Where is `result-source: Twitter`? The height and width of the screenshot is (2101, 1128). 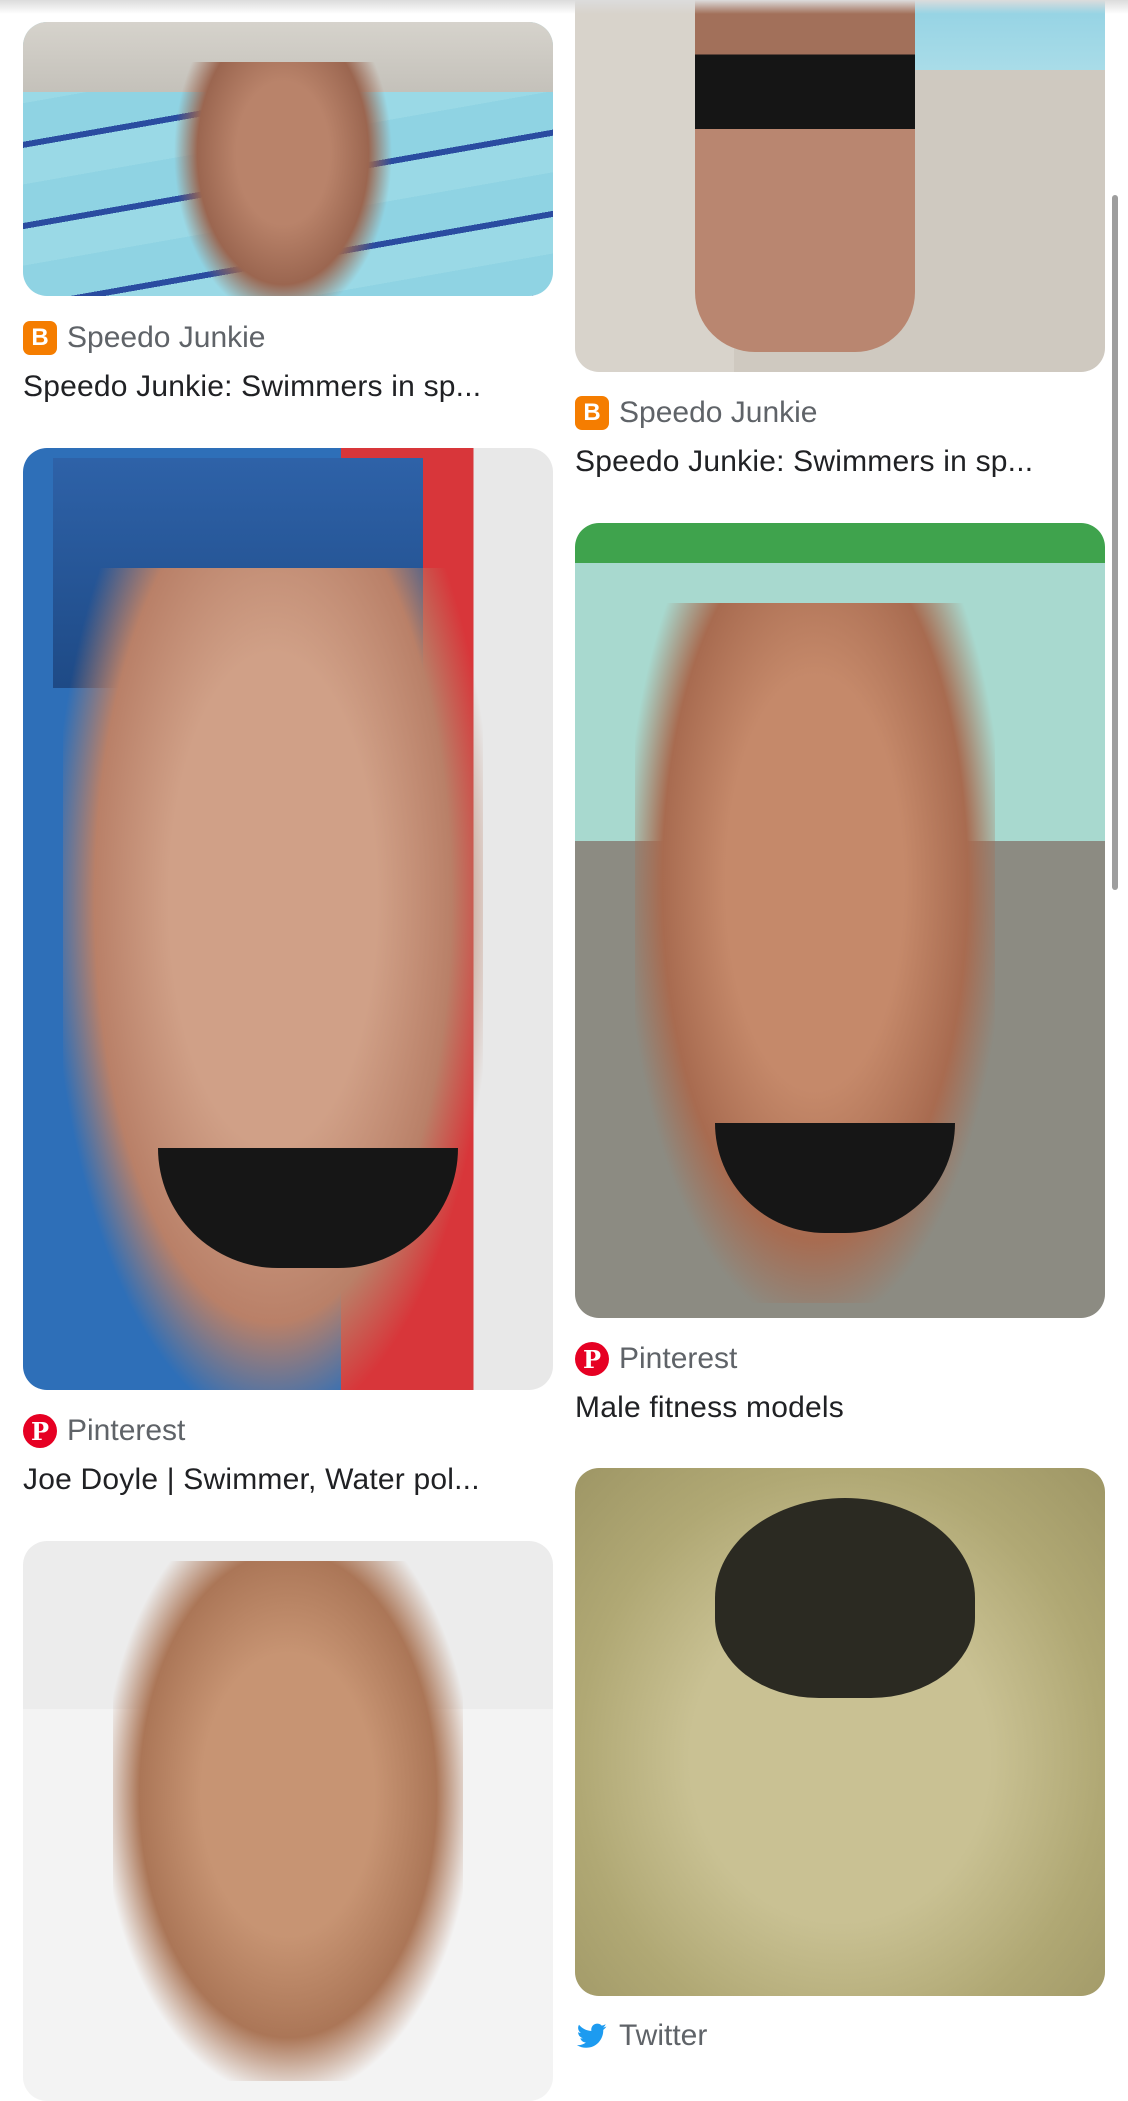
result-source: Twitter is located at coordinates (641, 2036).